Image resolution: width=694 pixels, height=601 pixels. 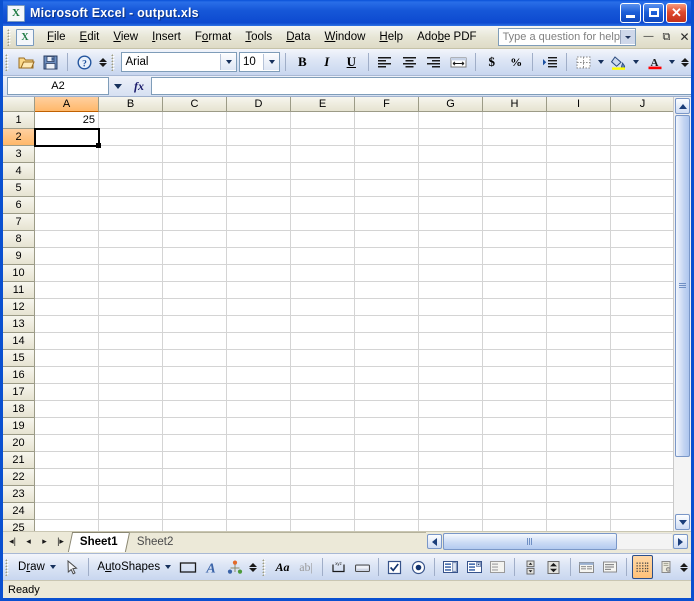 I want to click on column-header-D: D, so click(x=259, y=104).